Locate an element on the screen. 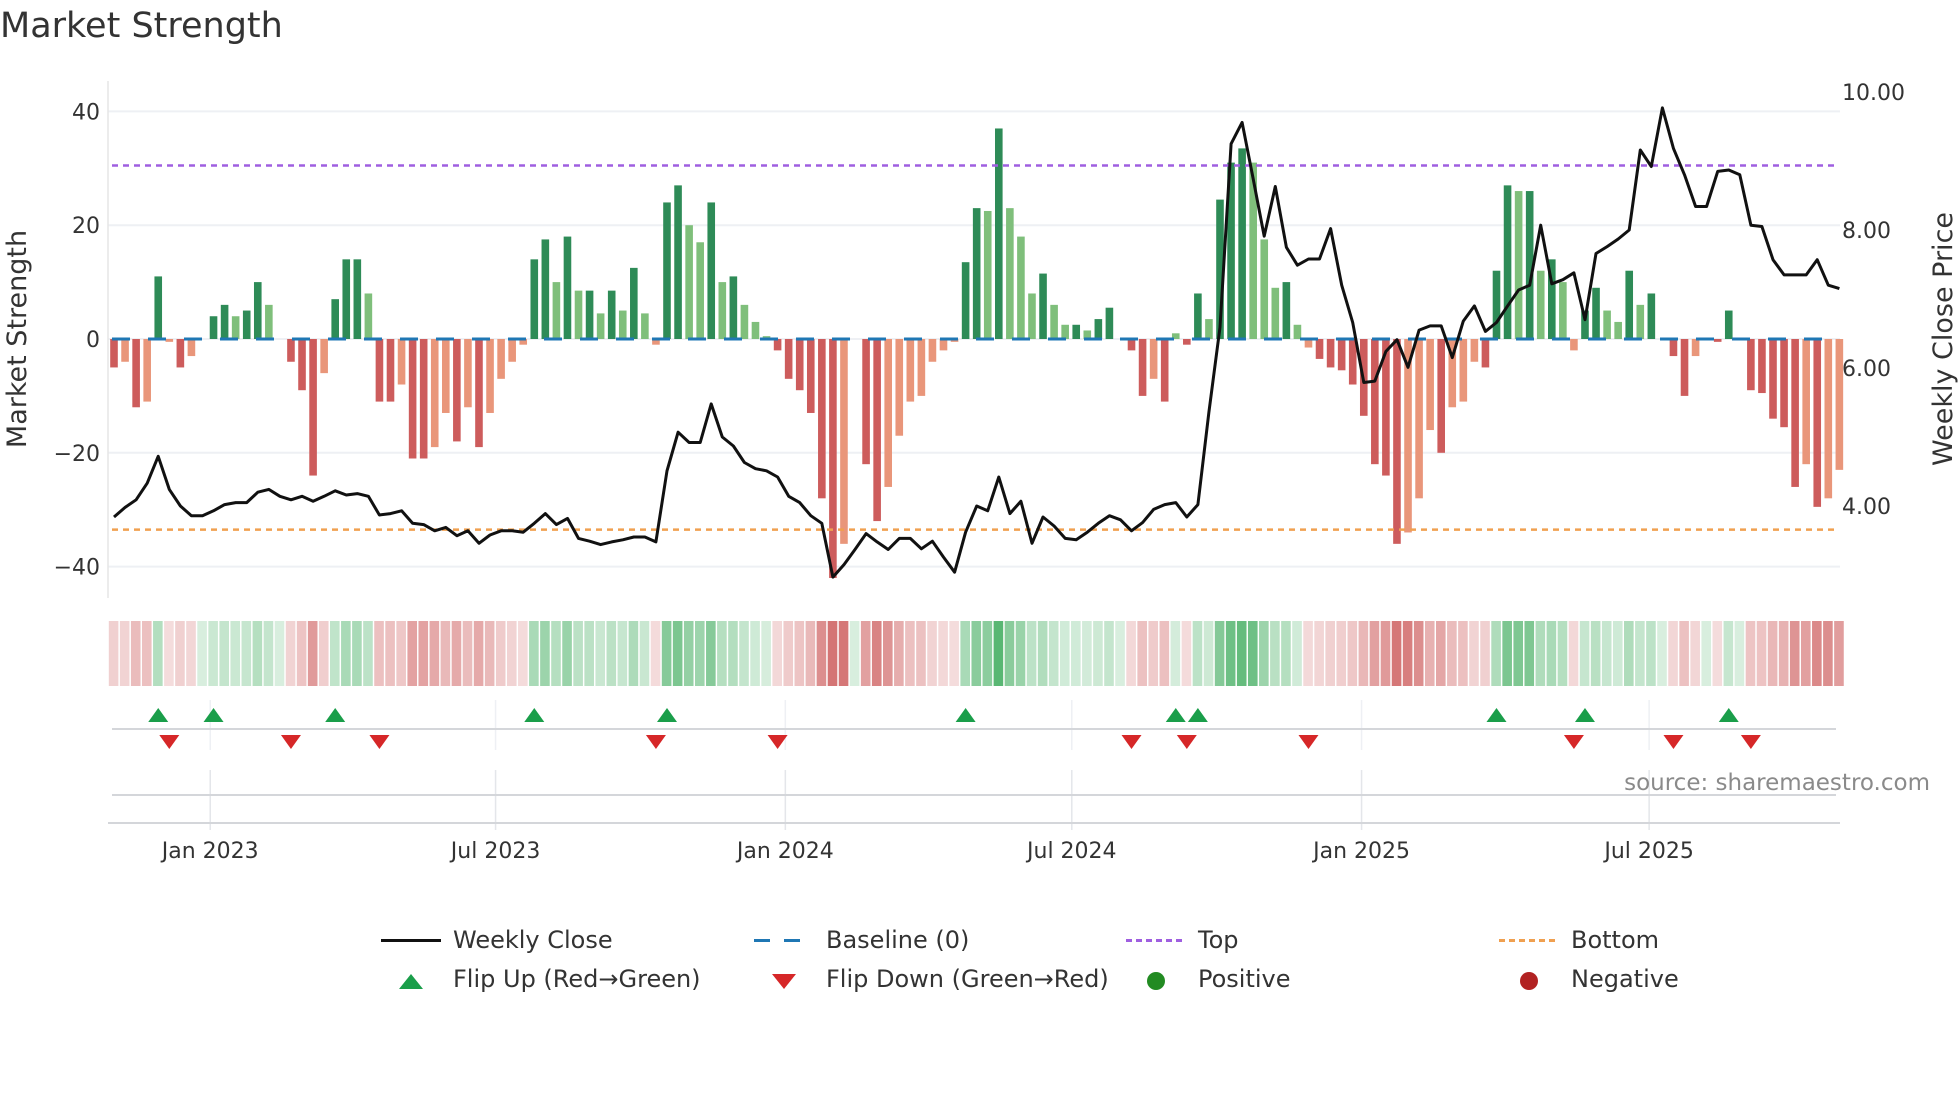 The image size is (1960, 1102). y-tick-label: −20 is located at coordinates (77, 454).